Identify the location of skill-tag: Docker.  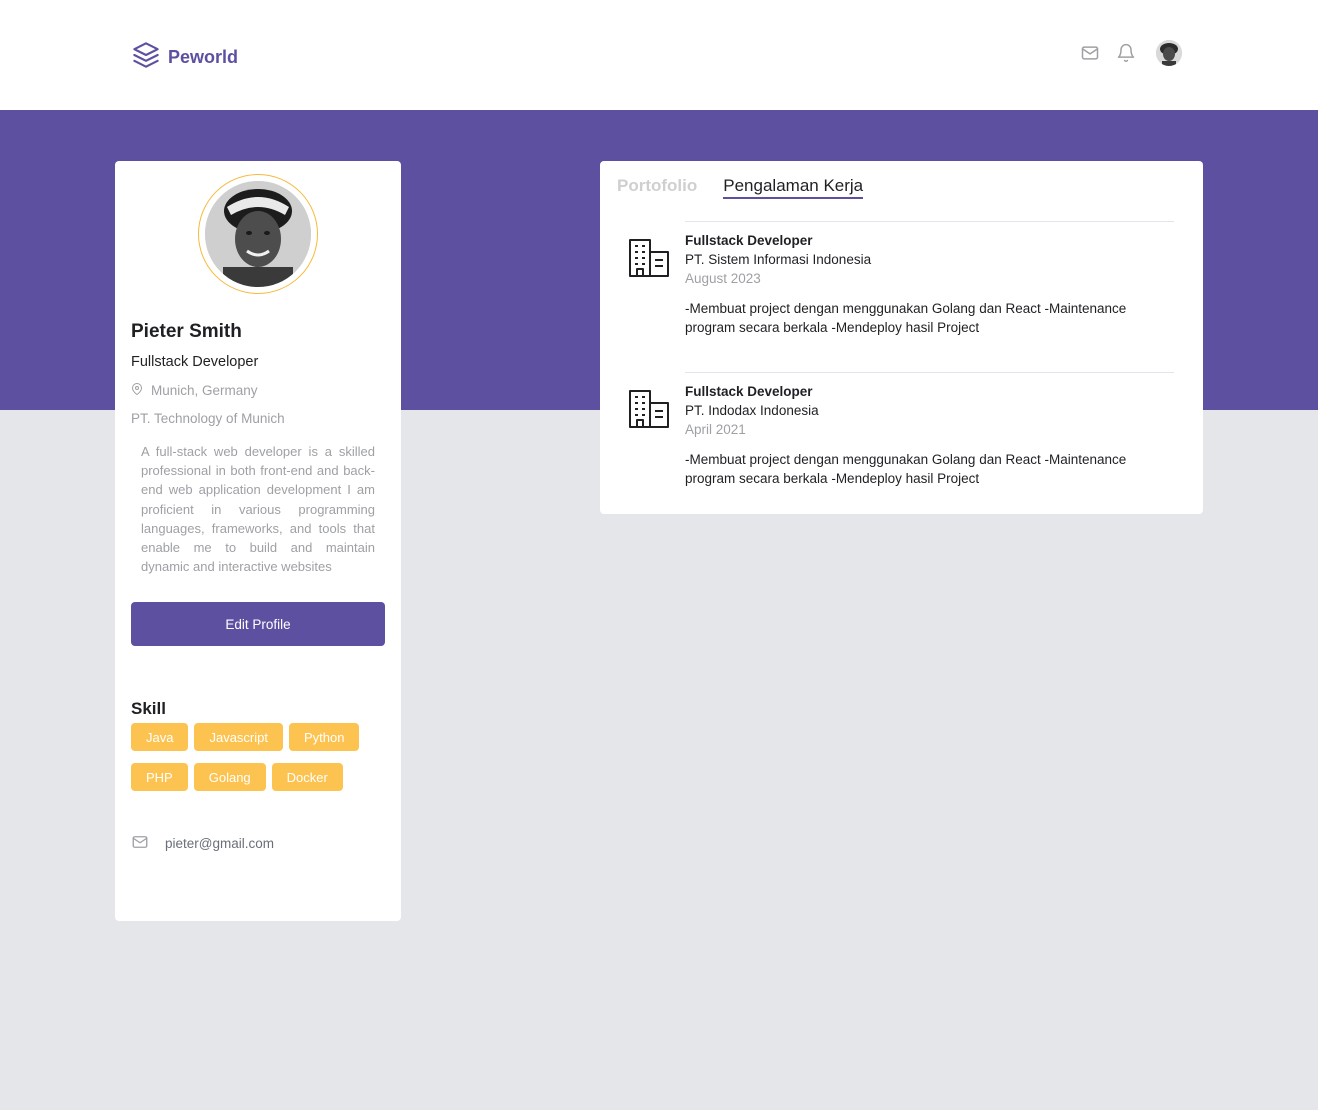
(307, 777).